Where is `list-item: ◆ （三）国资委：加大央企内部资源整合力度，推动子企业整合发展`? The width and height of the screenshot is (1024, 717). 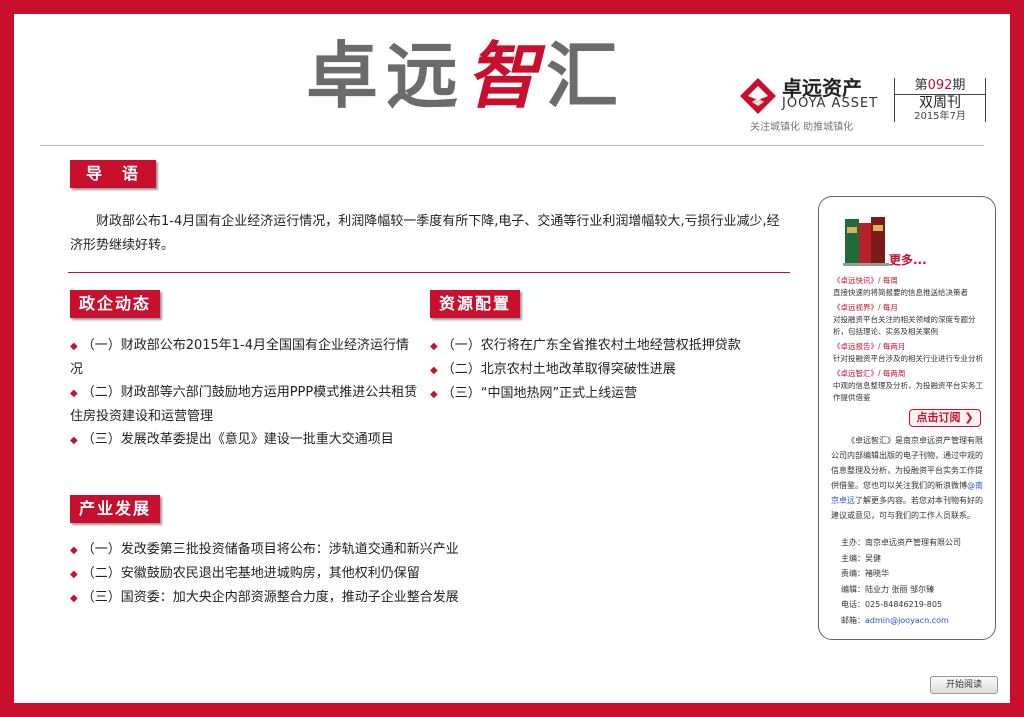 list-item: ◆ （三）国资委：加大央企内部资源整合力度，推动子企业整合发展 is located at coordinates (280, 598).